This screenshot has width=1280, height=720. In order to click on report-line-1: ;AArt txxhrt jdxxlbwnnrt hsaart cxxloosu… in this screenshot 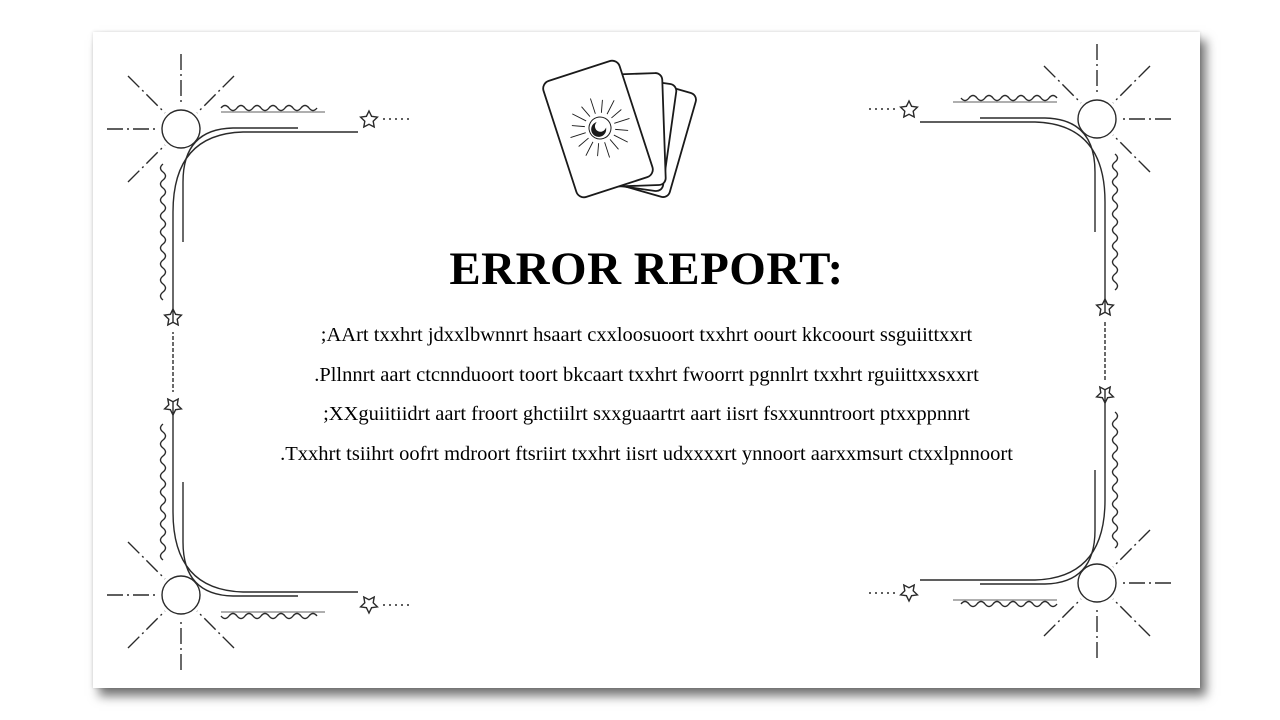, I will do `click(646, 335)`.